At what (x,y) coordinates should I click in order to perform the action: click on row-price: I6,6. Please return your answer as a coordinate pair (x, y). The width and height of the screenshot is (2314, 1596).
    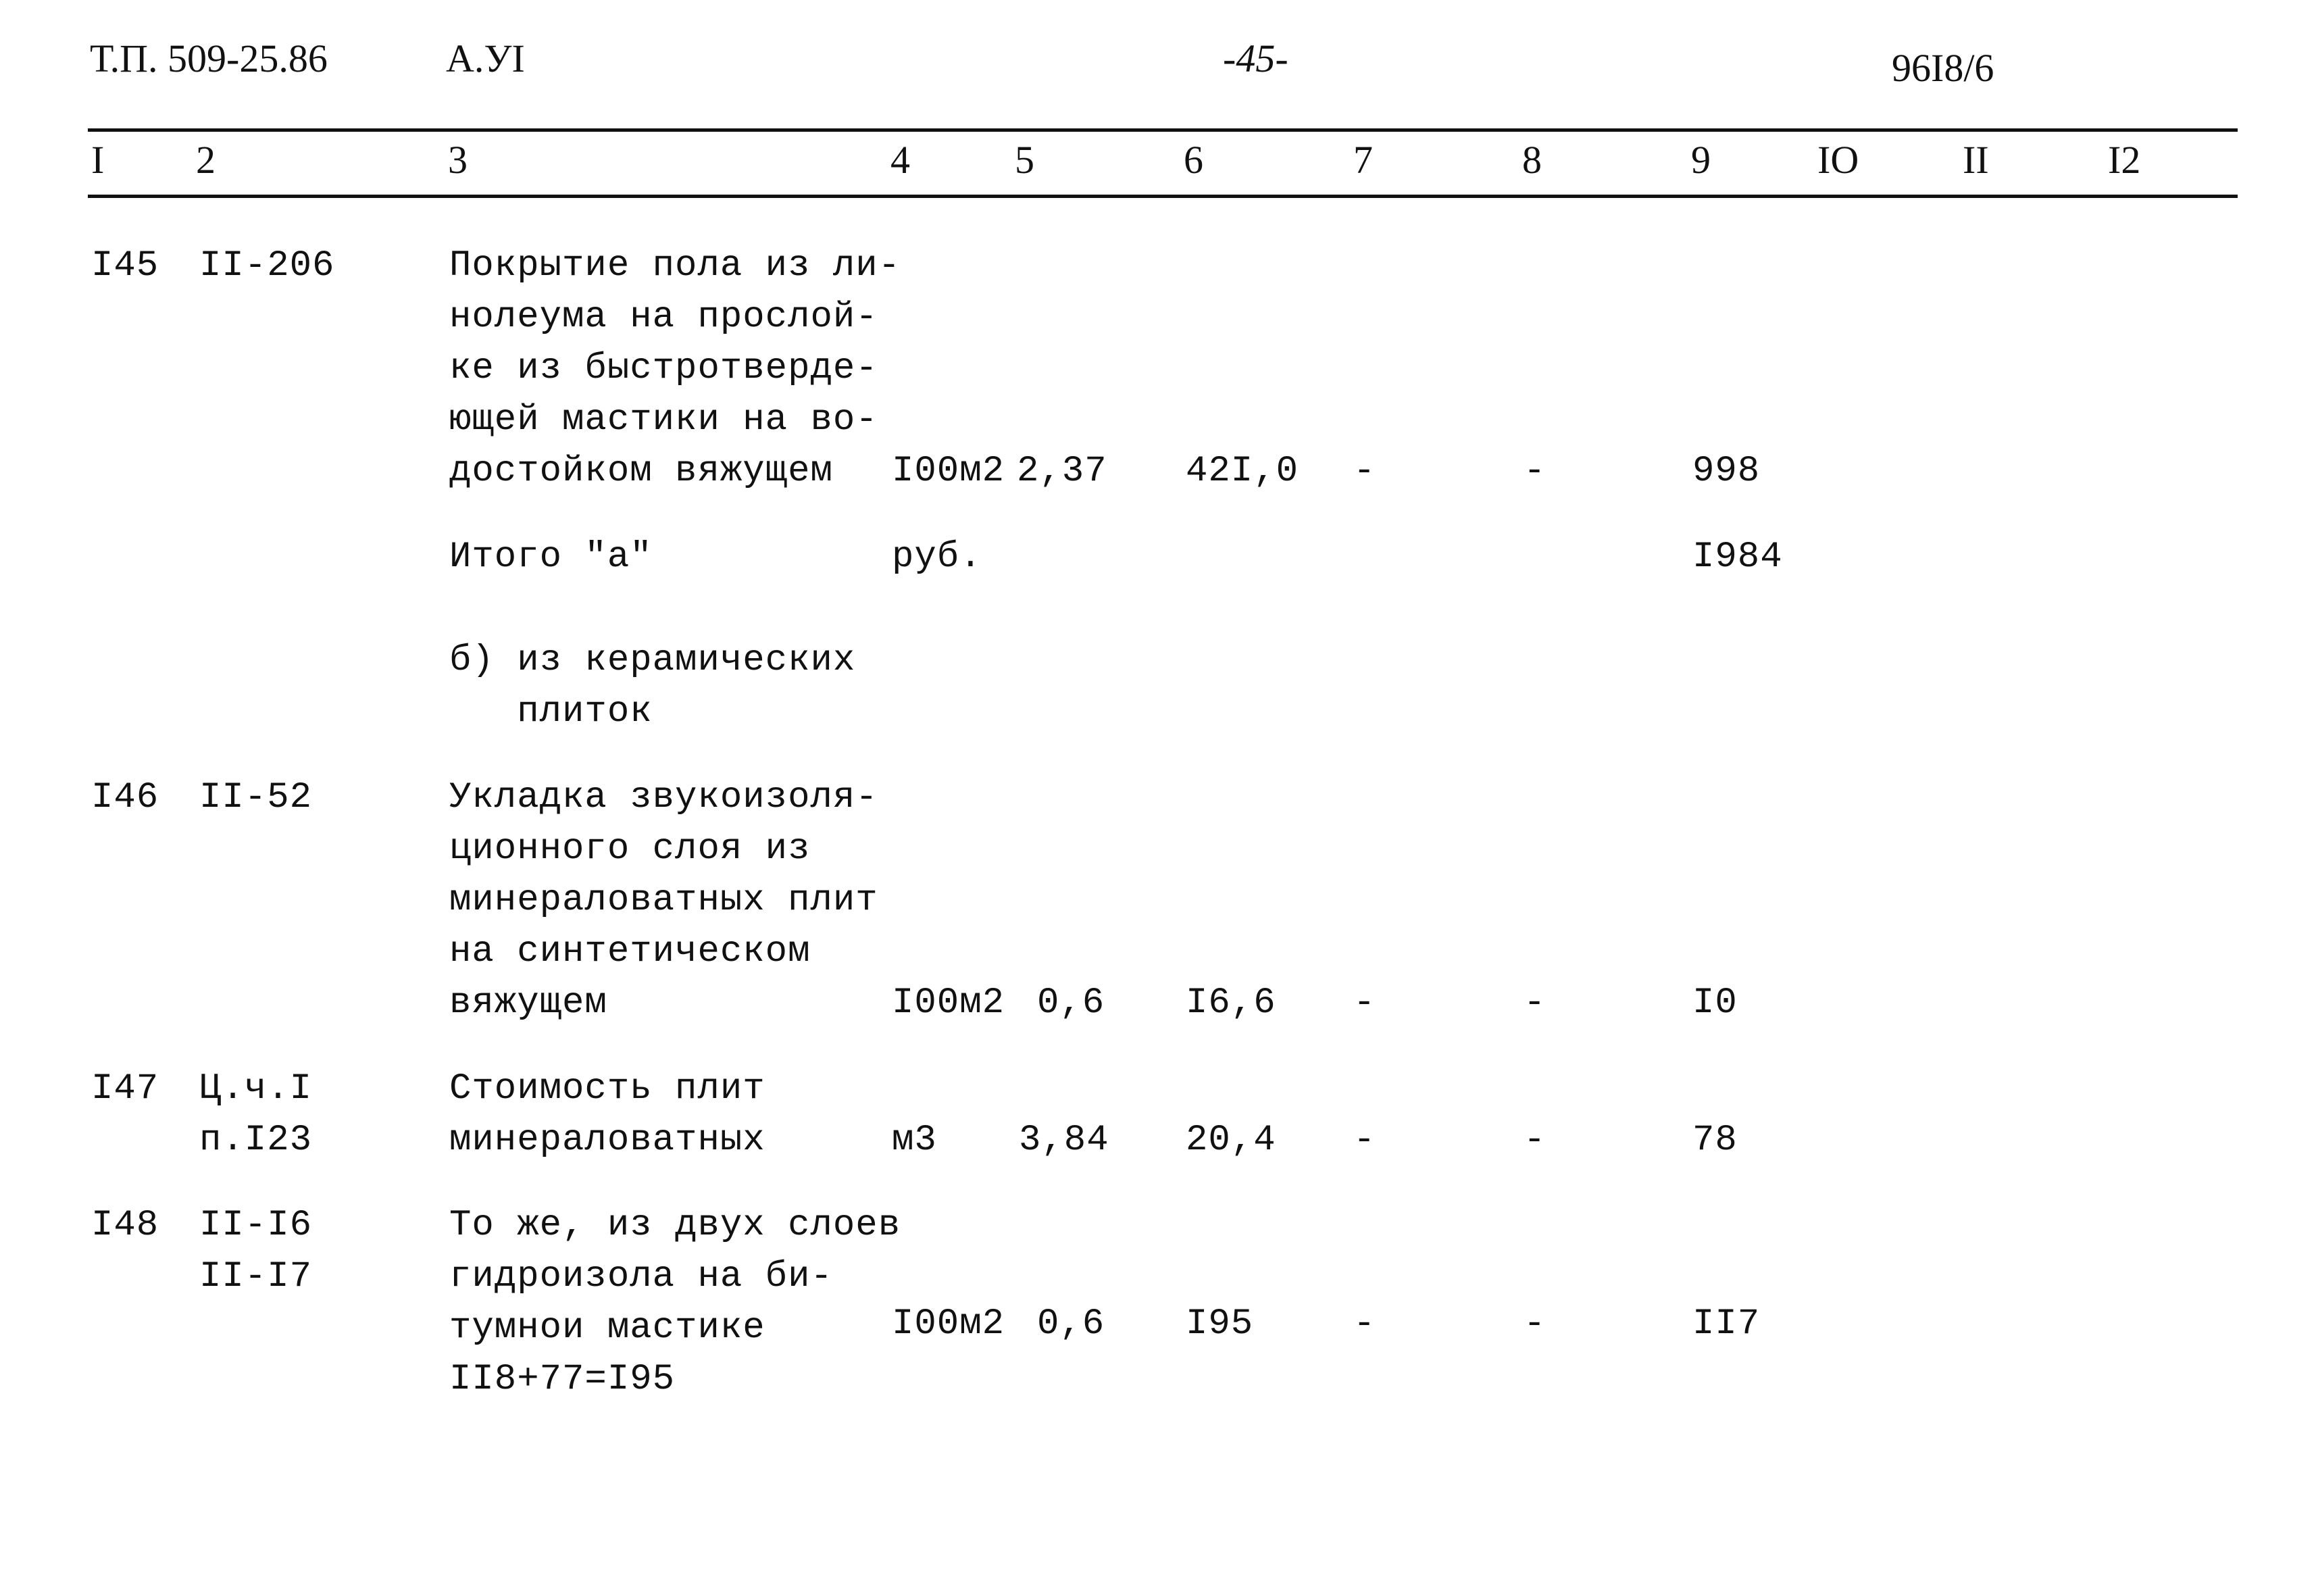
    Looking at the image, I should click on (1231, 1003).